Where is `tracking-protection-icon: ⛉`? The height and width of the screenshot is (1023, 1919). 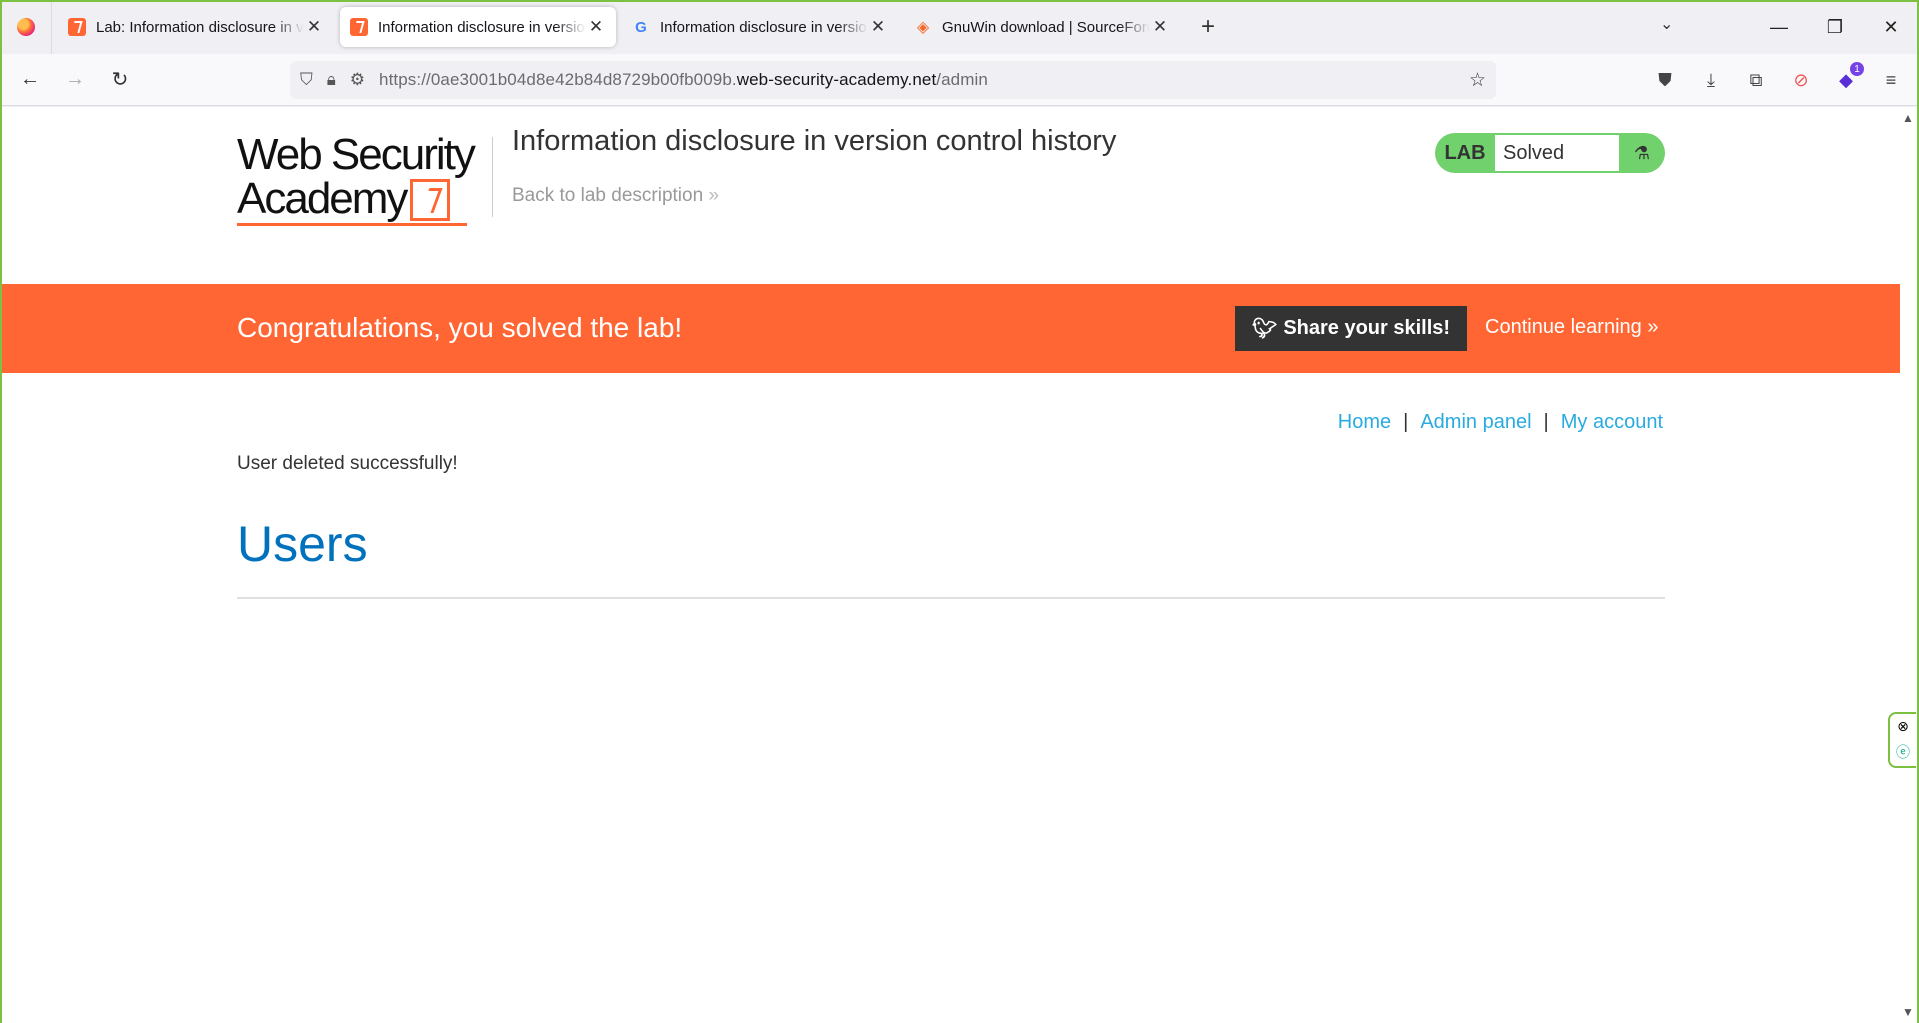
tracking-protection-icon: ⛉ is located at coordinates (306, 80).